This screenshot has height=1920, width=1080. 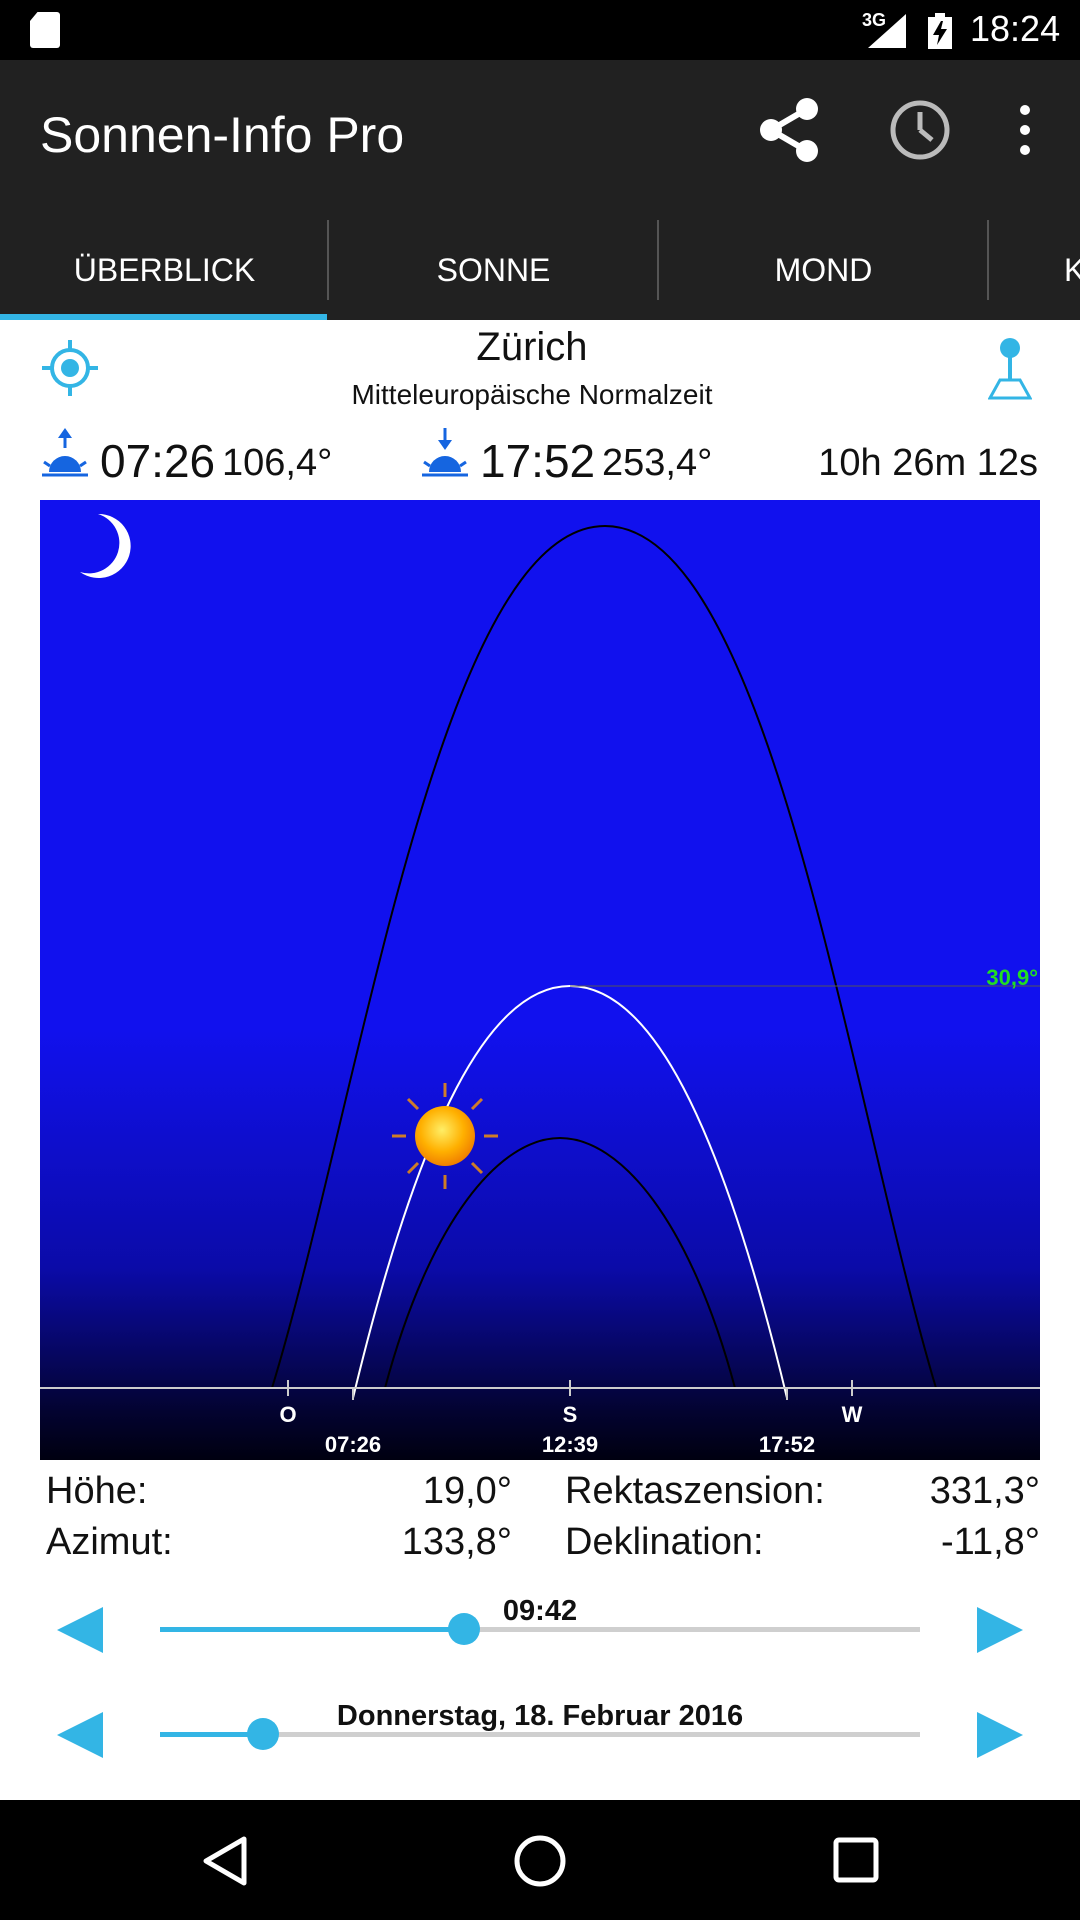 What do you see at coordinates (570, 1414) in the screenshot?
I see `south-label: S` at bounding box center [570, 1414].